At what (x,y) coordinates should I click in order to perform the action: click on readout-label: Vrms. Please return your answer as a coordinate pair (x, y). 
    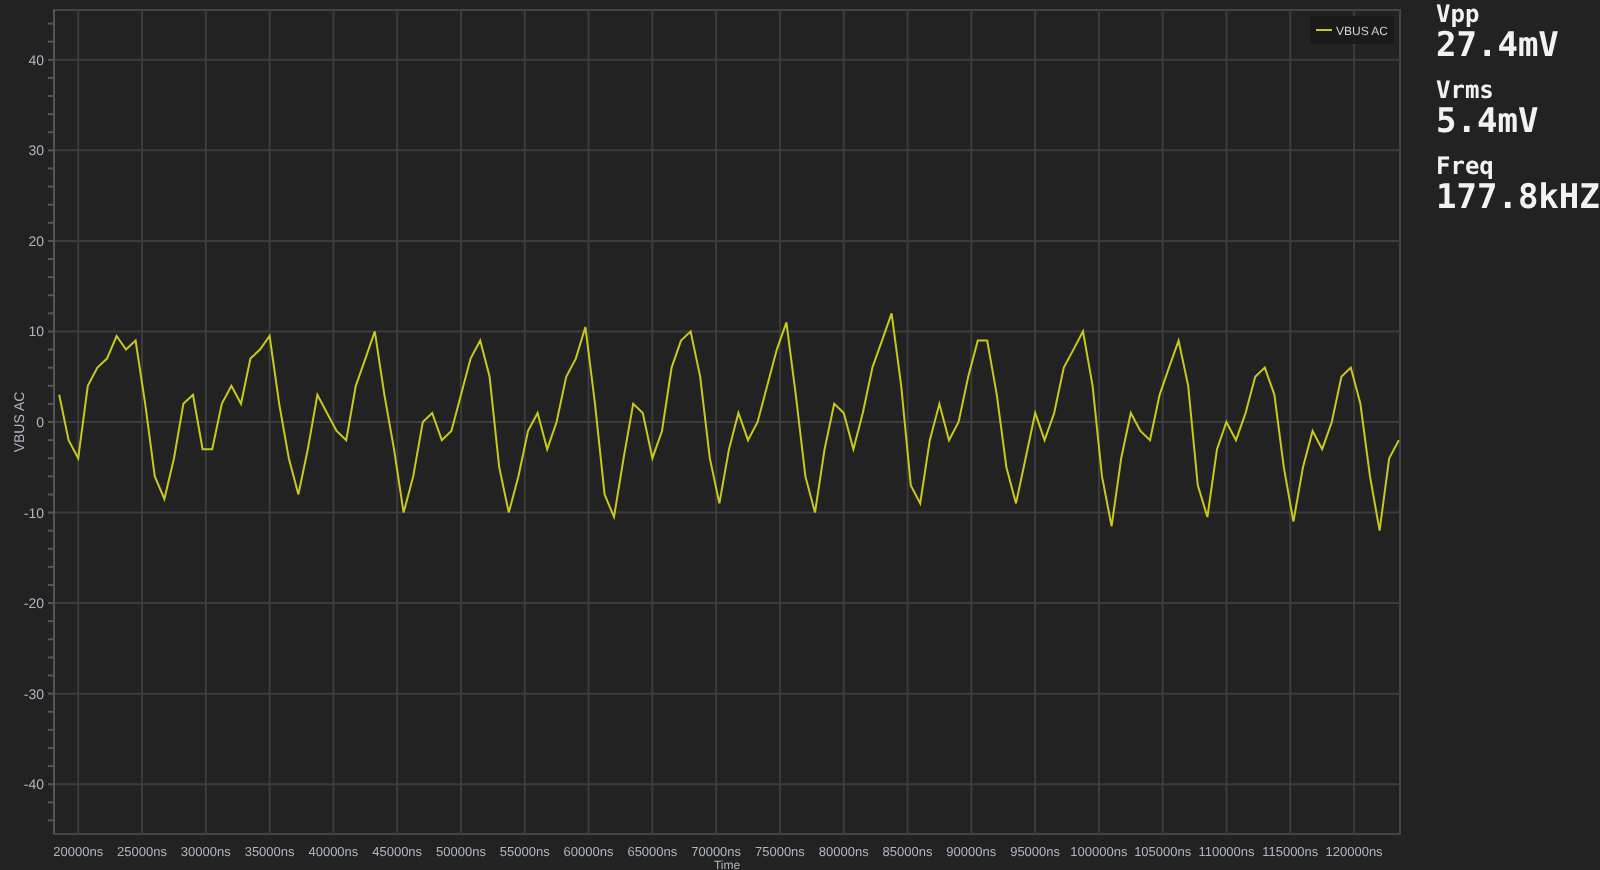
    Looking at the image, I should click on (1466, 90).